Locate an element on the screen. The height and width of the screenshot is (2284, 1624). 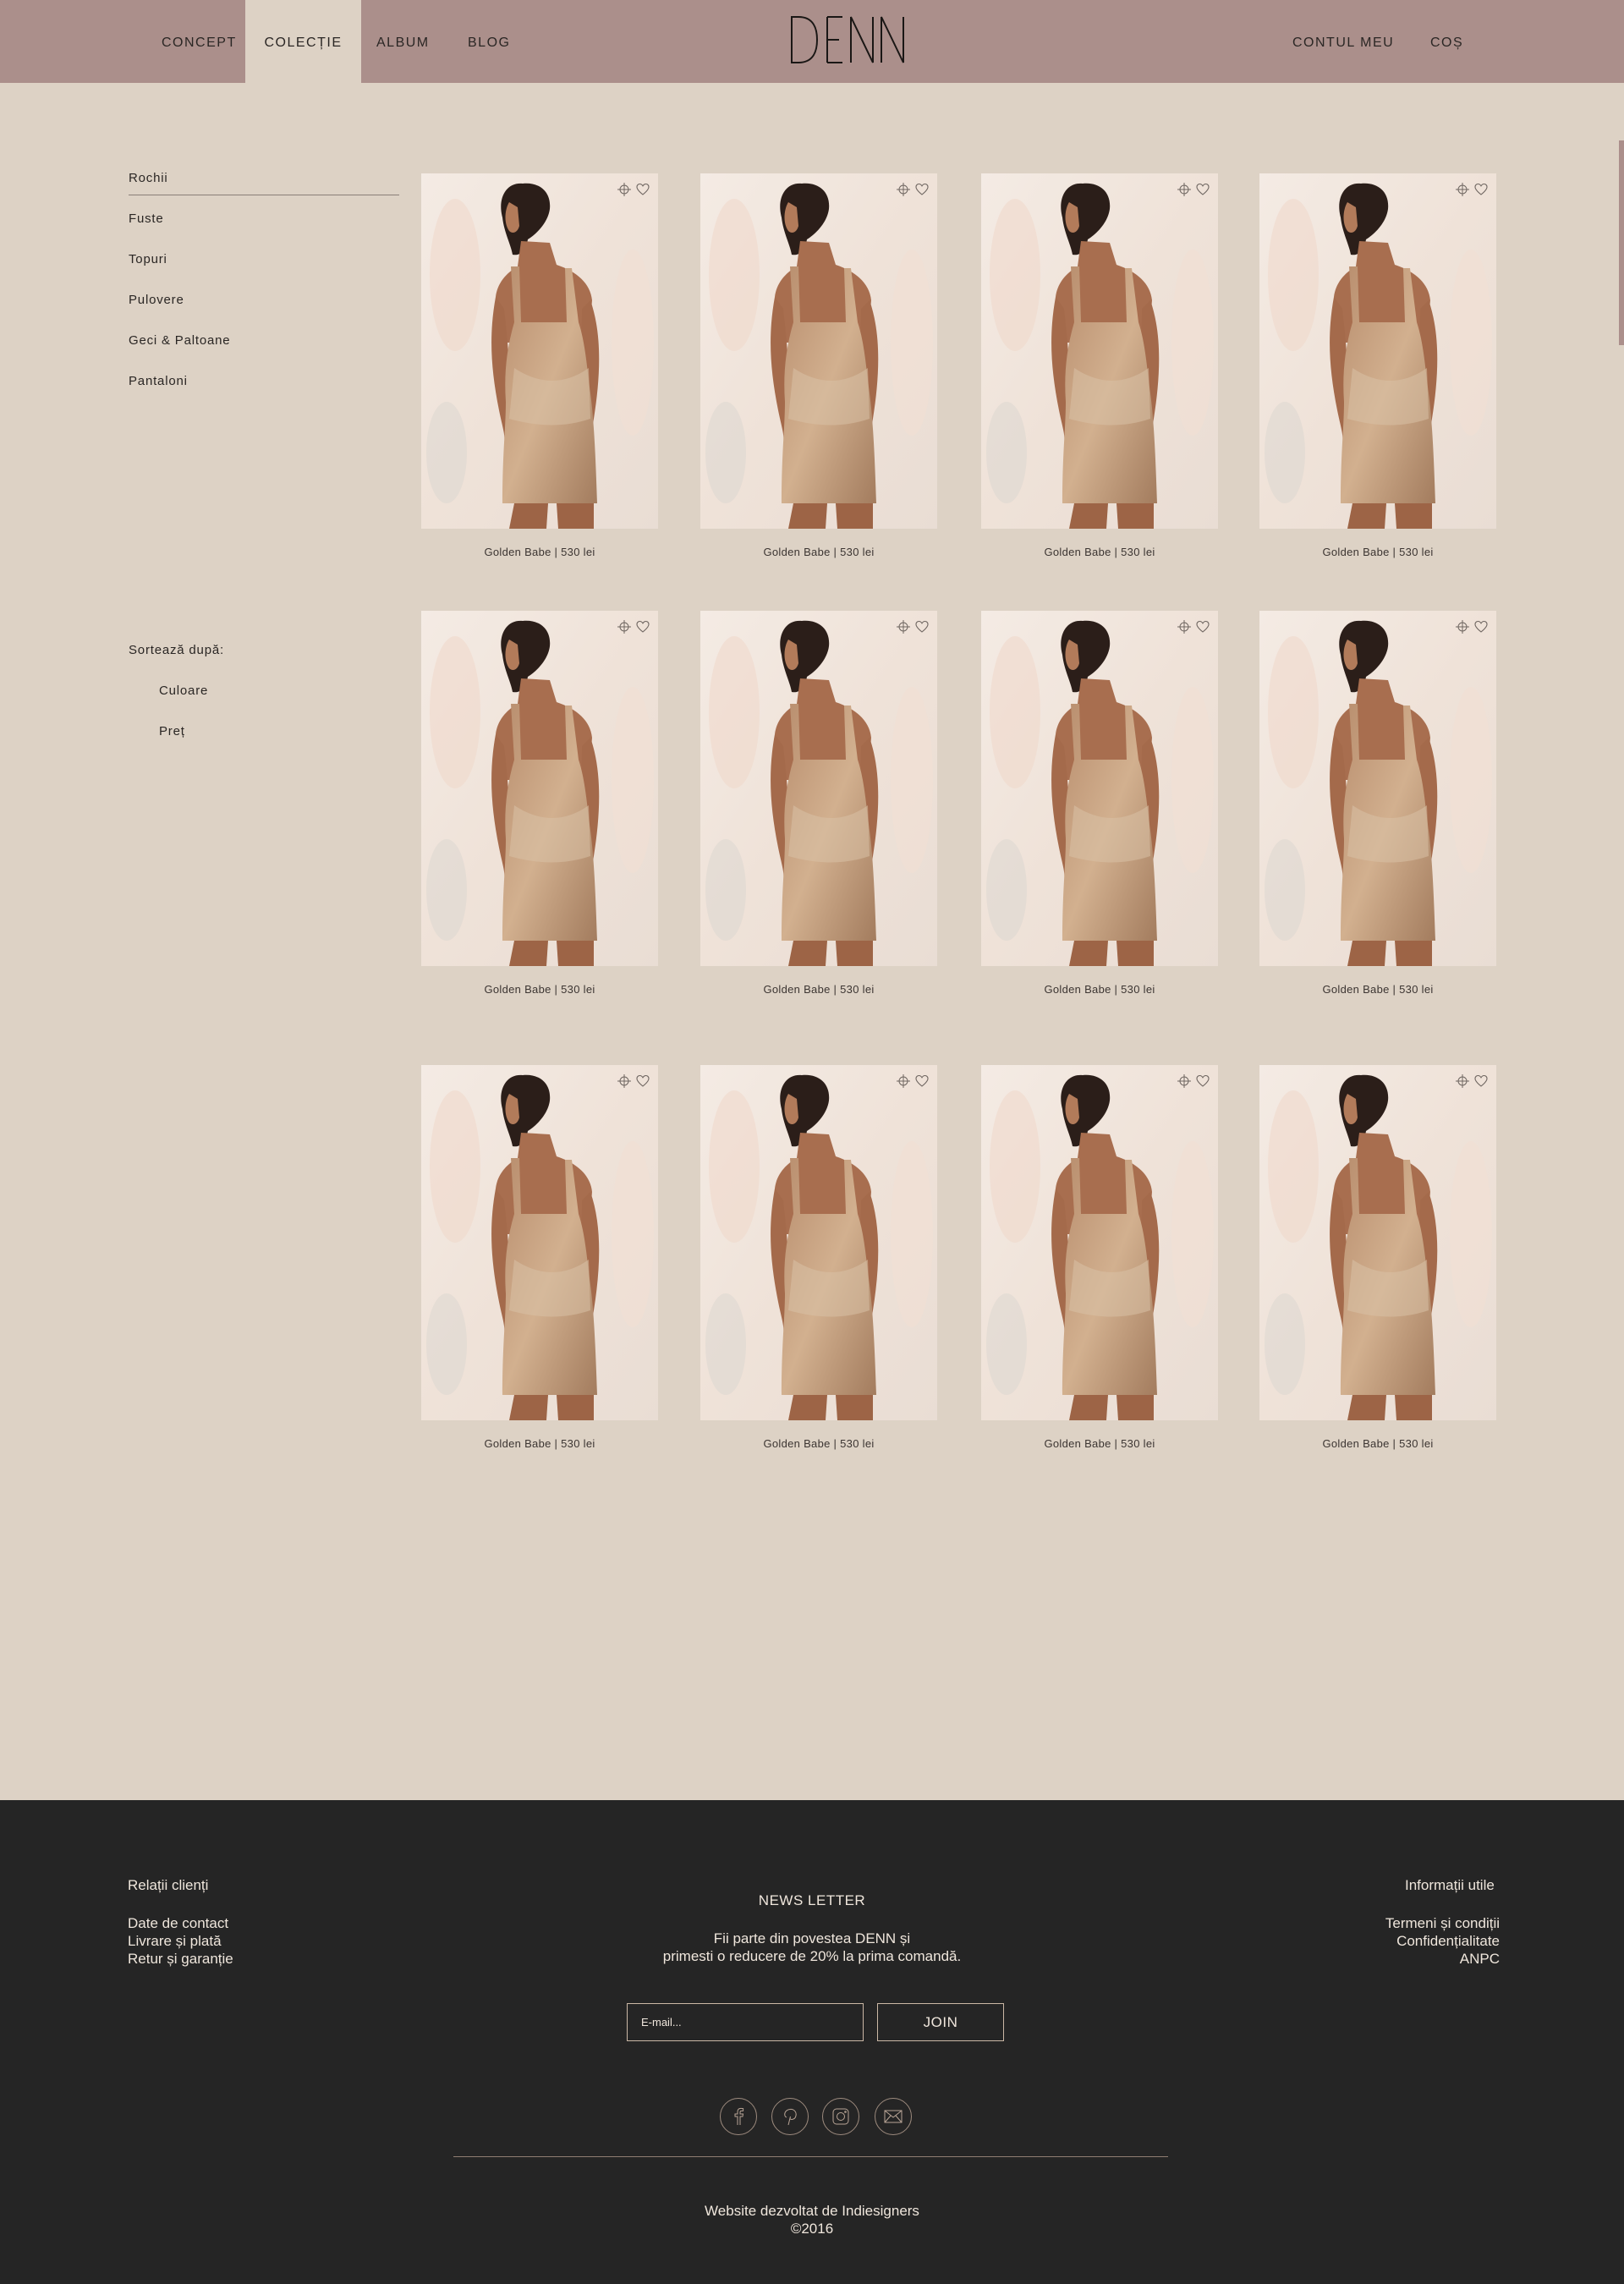
product-card-1: Golden Babe | 530 lei is located at coordinates (539, 366).